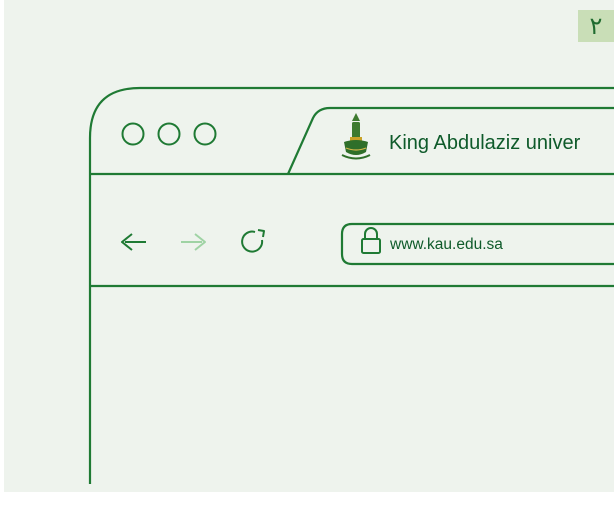 Image resolution: width=614 pixels, height=508 pixels. Describe the element at coordinates (134, 242) in the screenshot. I see `back-button` at that location.